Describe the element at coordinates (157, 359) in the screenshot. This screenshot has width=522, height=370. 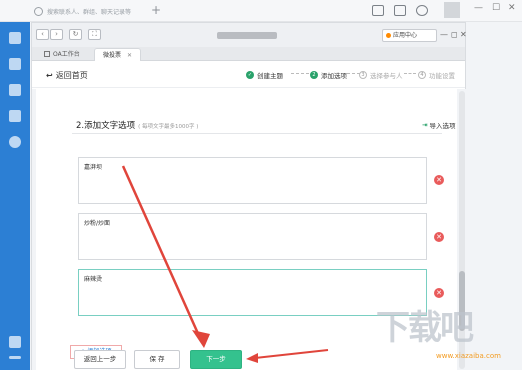
I see `save-button: 保 存` at that location.